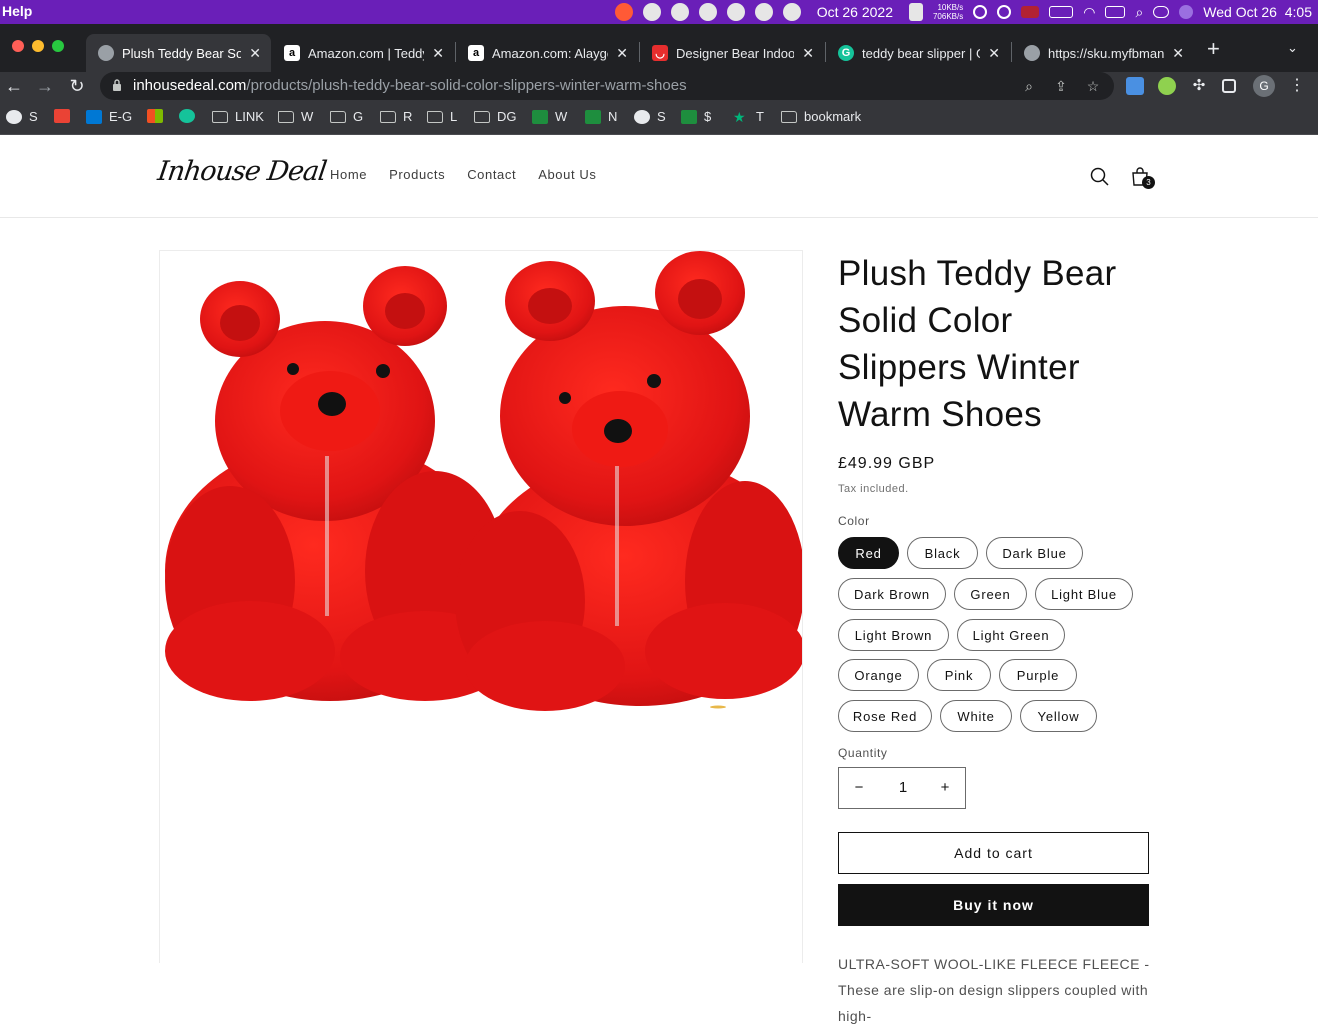  Describe the element at coordinates (1089, 12) in the screenshot. I see `wifi-icon: ◠` at that location.